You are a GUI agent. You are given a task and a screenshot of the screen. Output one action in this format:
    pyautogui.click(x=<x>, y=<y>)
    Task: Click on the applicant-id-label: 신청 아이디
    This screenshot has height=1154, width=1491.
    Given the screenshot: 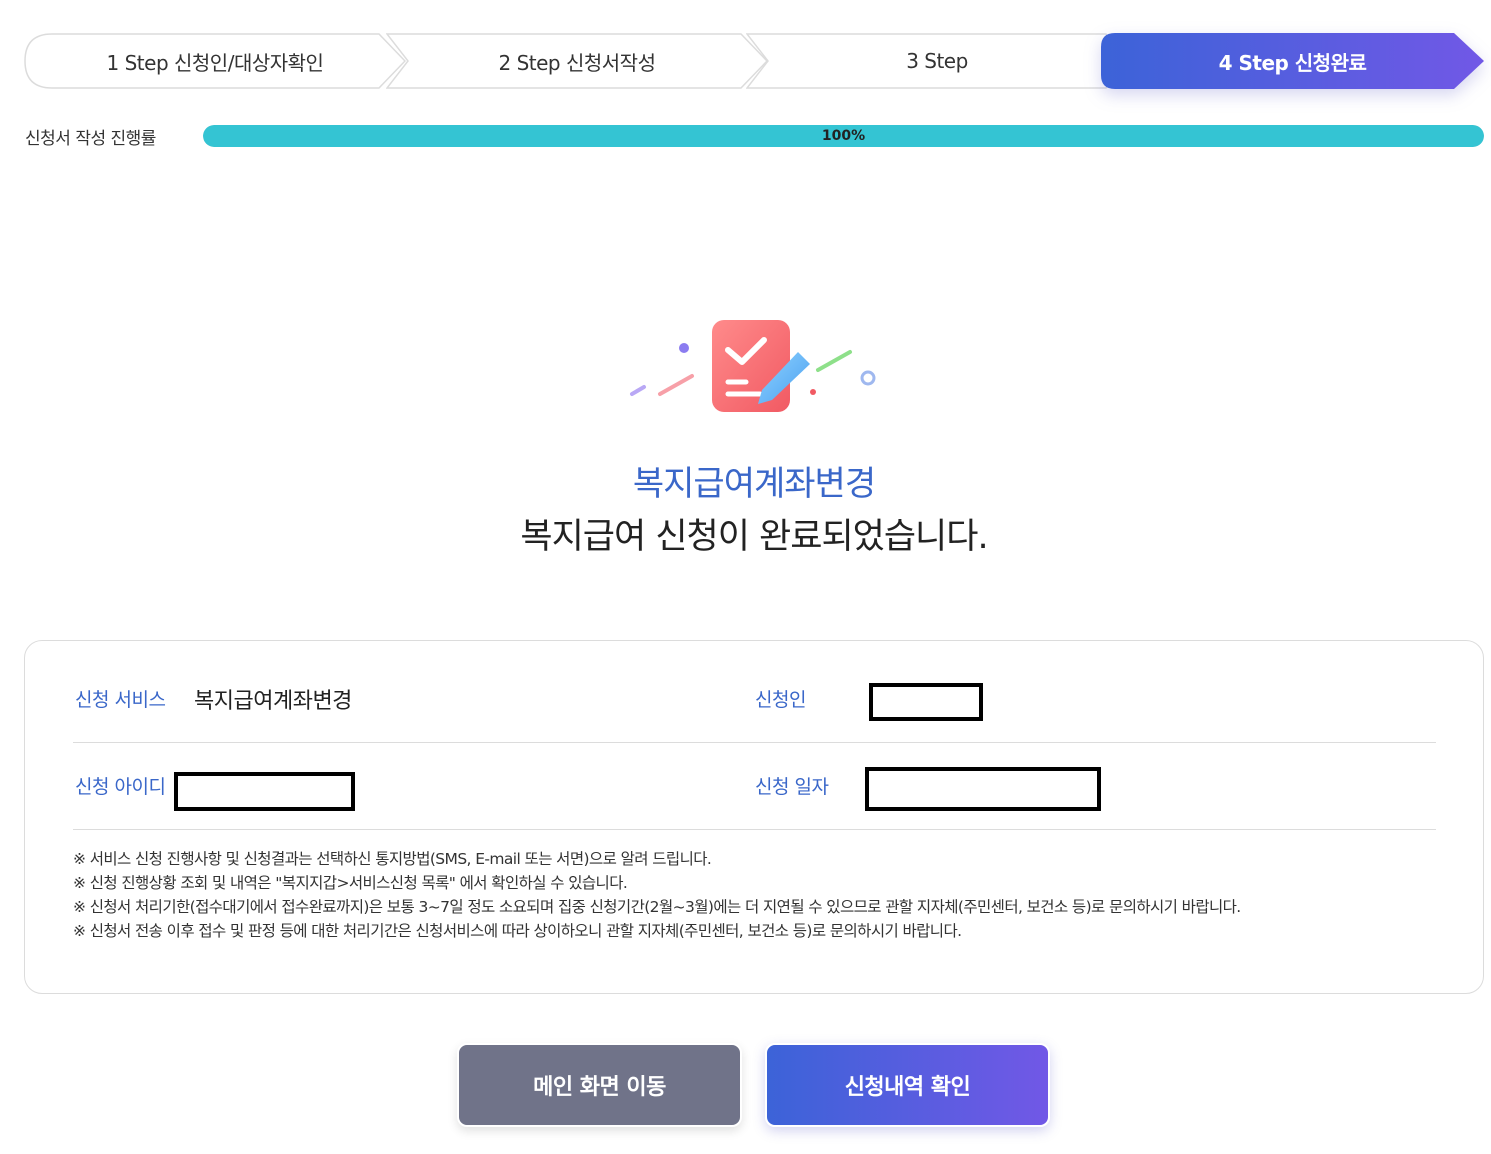 What is the action you would take?
    pyautogui.click(x=120, y=787)
    